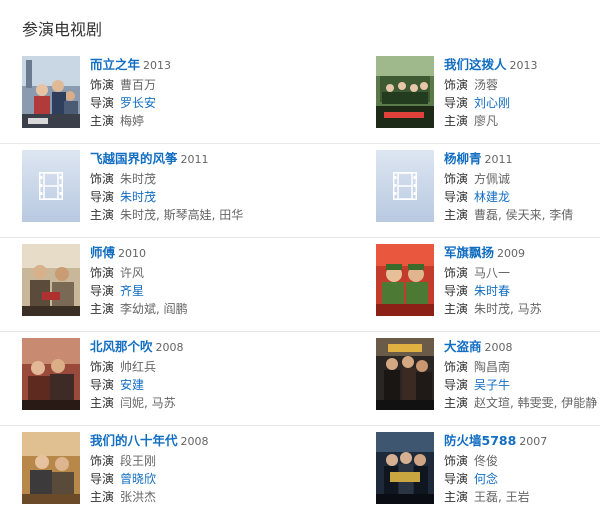 The height and width of the screenshot is (519, 600). I want to click on drama-item: 防火墙5788 2007 饰演 佟俊 导演 何念 主演 王磊, 王岩, so click(488, 471).